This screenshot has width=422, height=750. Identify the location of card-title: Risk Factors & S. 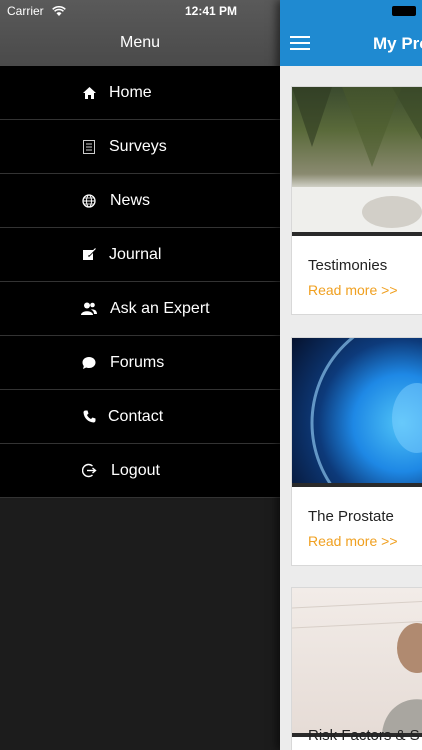
(364, 735).